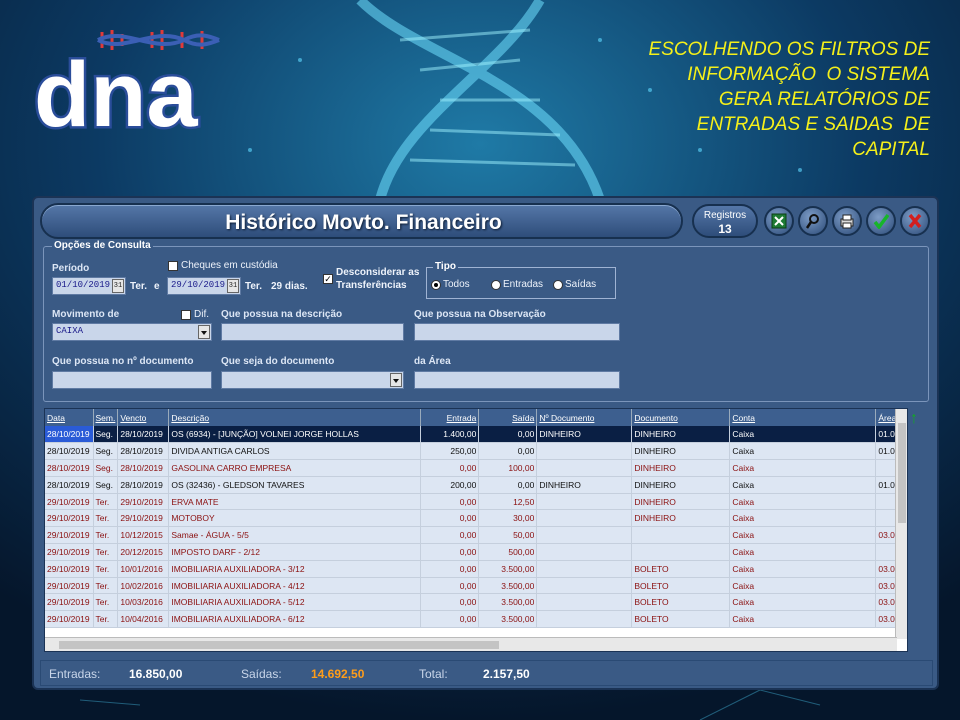 This screenshot has height=720, width=960. What do you see at coordinates (436, 285) in the screenshot?
I see `tipo-todos-radio` at bounding box center [436, 285].